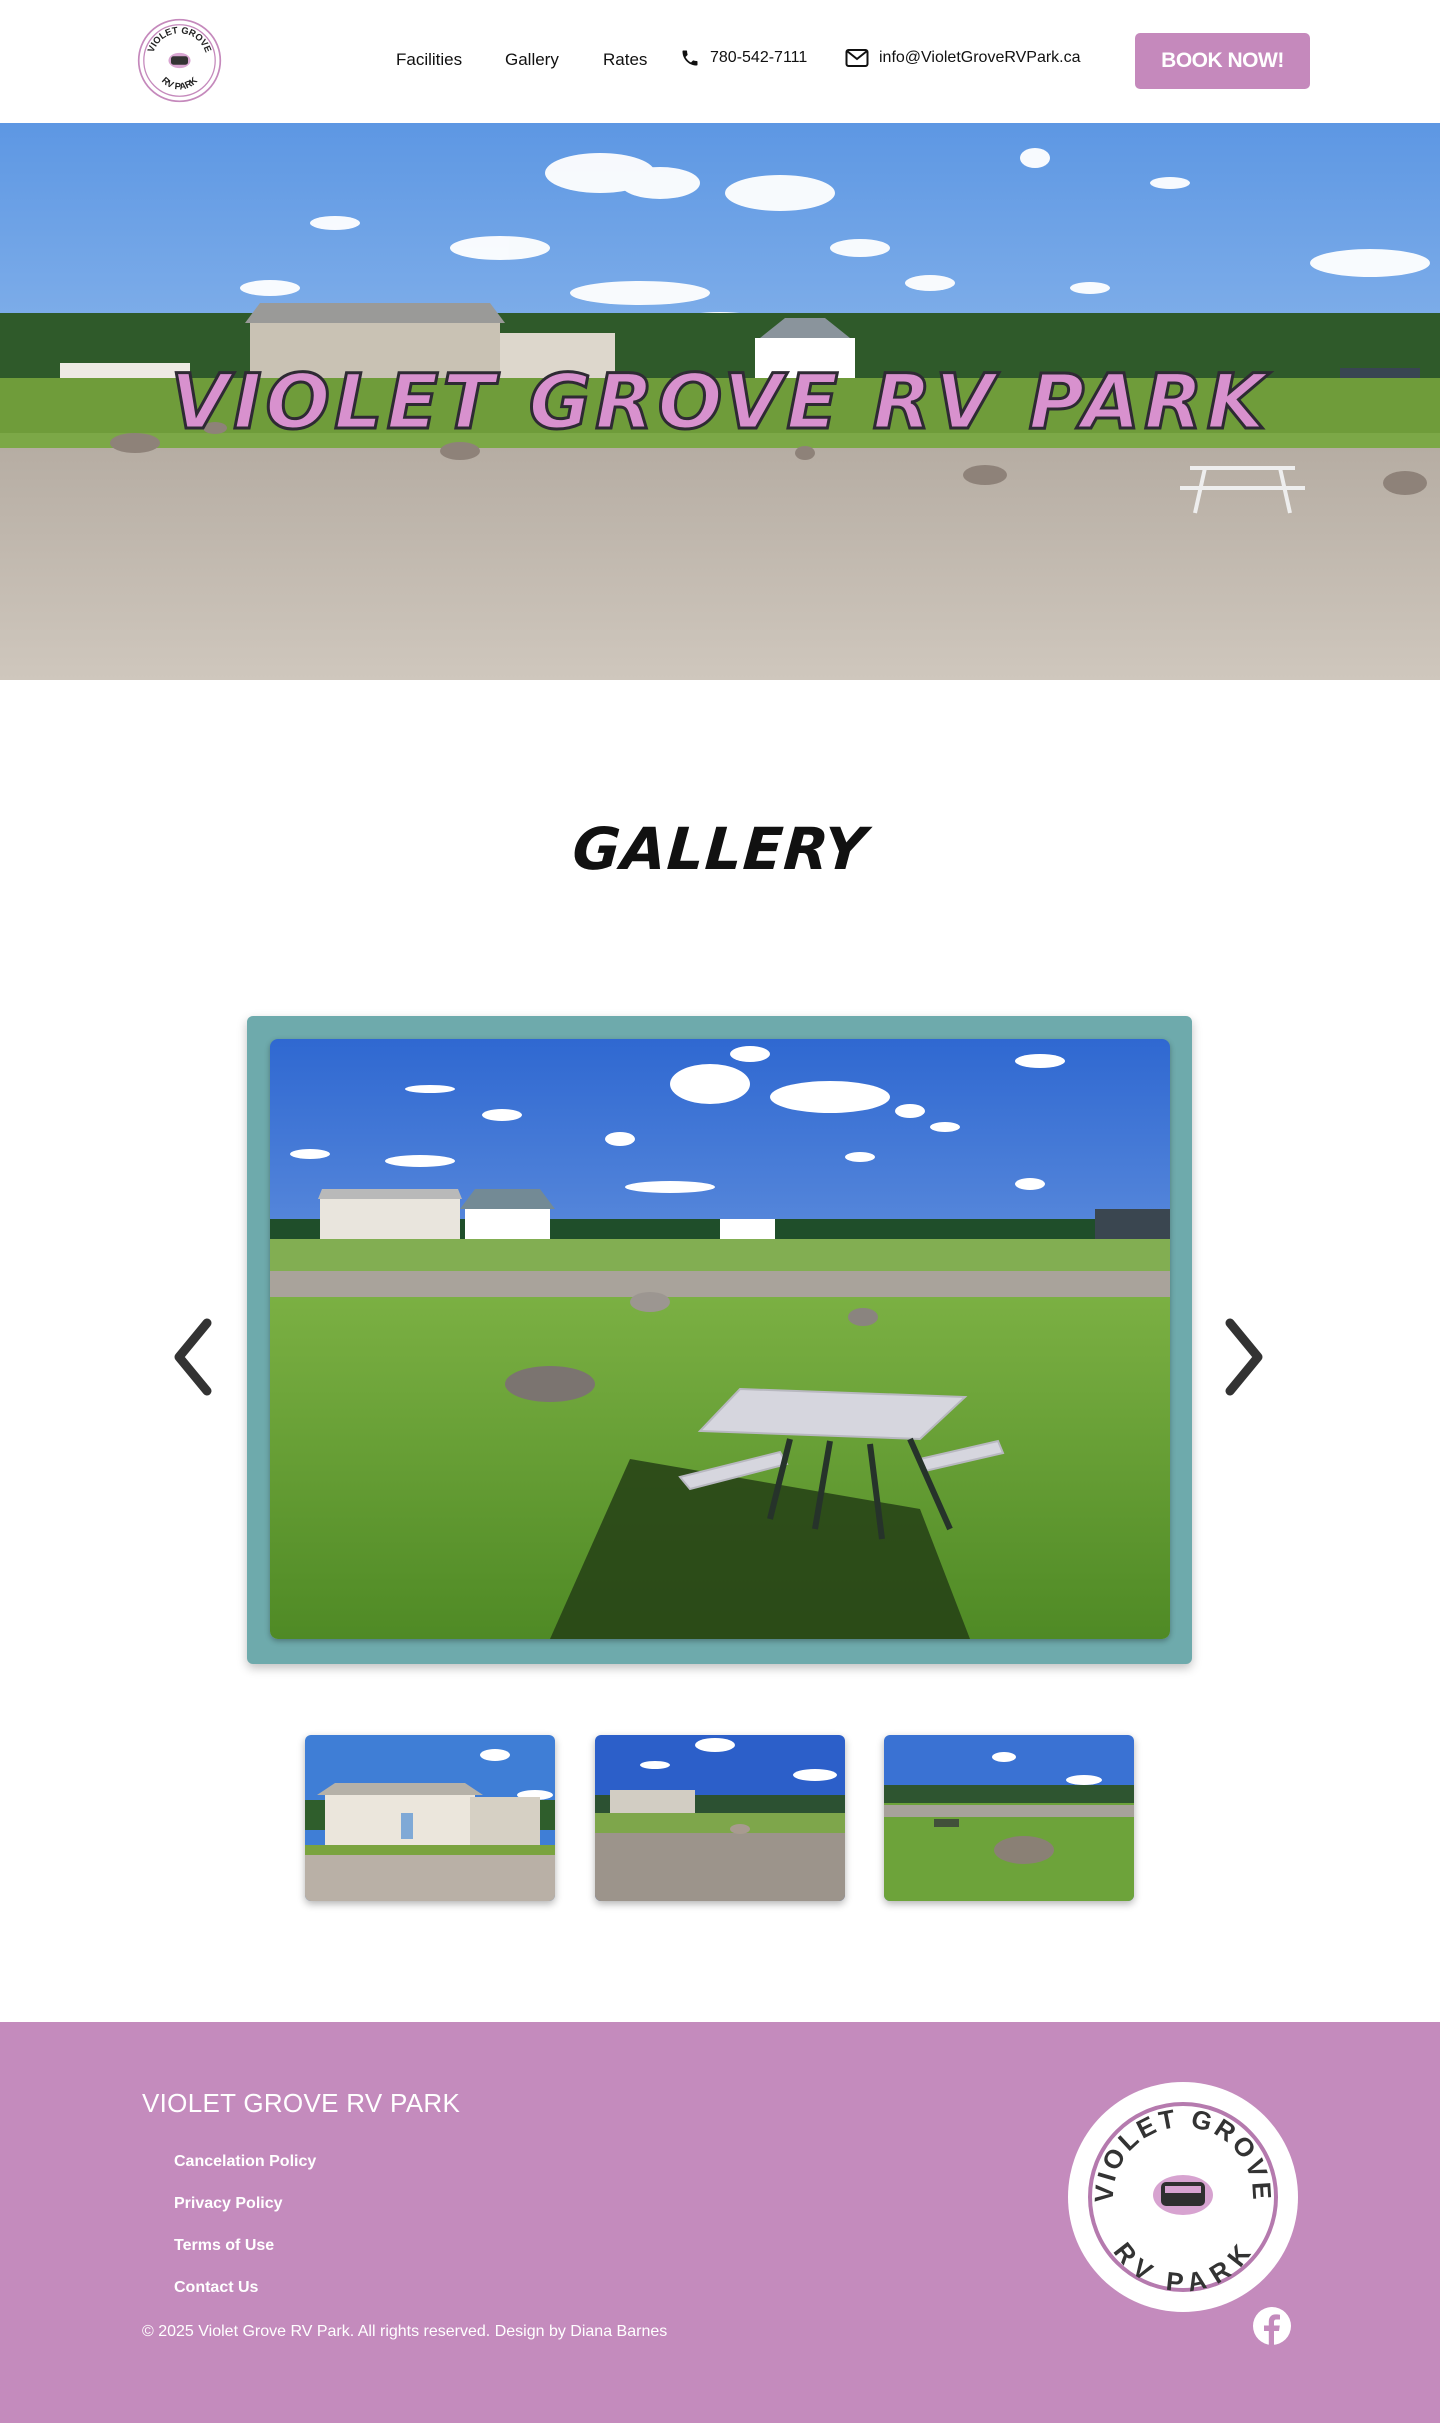 This screenshot has width=1440, height=2423. I want to click on gallery-next-button, so click(1245, 1357).